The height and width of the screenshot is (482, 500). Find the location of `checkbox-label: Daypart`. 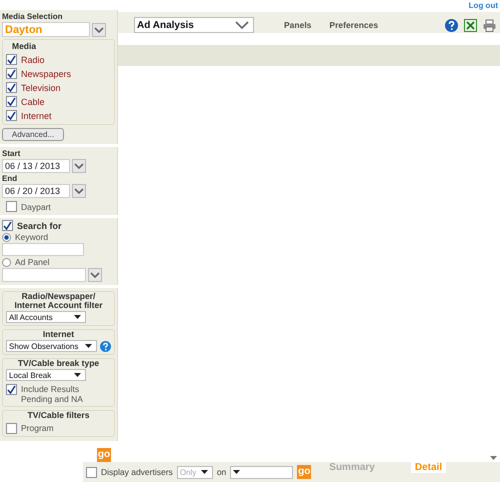

checkbox-label: Daypart is located at coordinates (36, 207).